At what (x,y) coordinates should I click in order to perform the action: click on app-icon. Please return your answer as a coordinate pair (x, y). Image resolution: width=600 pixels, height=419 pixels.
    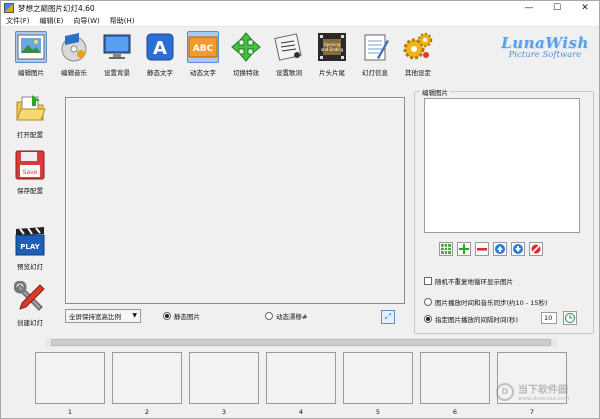
    Looking at the image, I should click on (9, 8).